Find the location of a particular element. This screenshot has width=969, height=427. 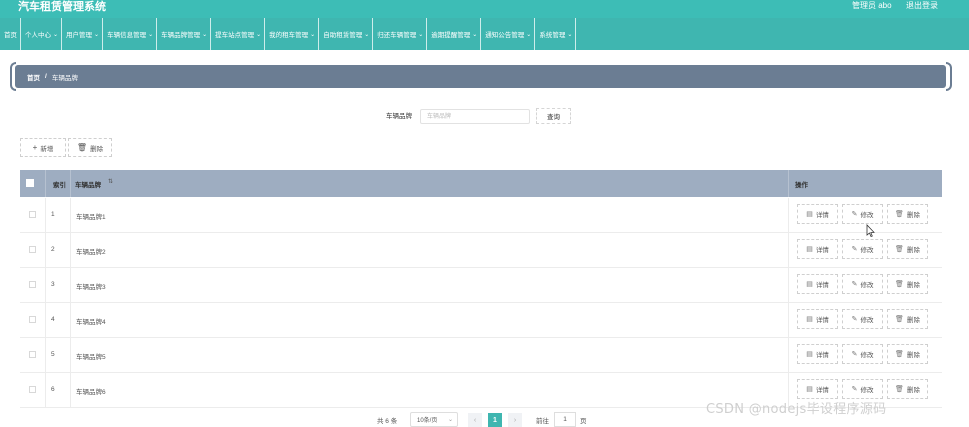

prev-page-button: ‹ is located at coordinates (475, 420).